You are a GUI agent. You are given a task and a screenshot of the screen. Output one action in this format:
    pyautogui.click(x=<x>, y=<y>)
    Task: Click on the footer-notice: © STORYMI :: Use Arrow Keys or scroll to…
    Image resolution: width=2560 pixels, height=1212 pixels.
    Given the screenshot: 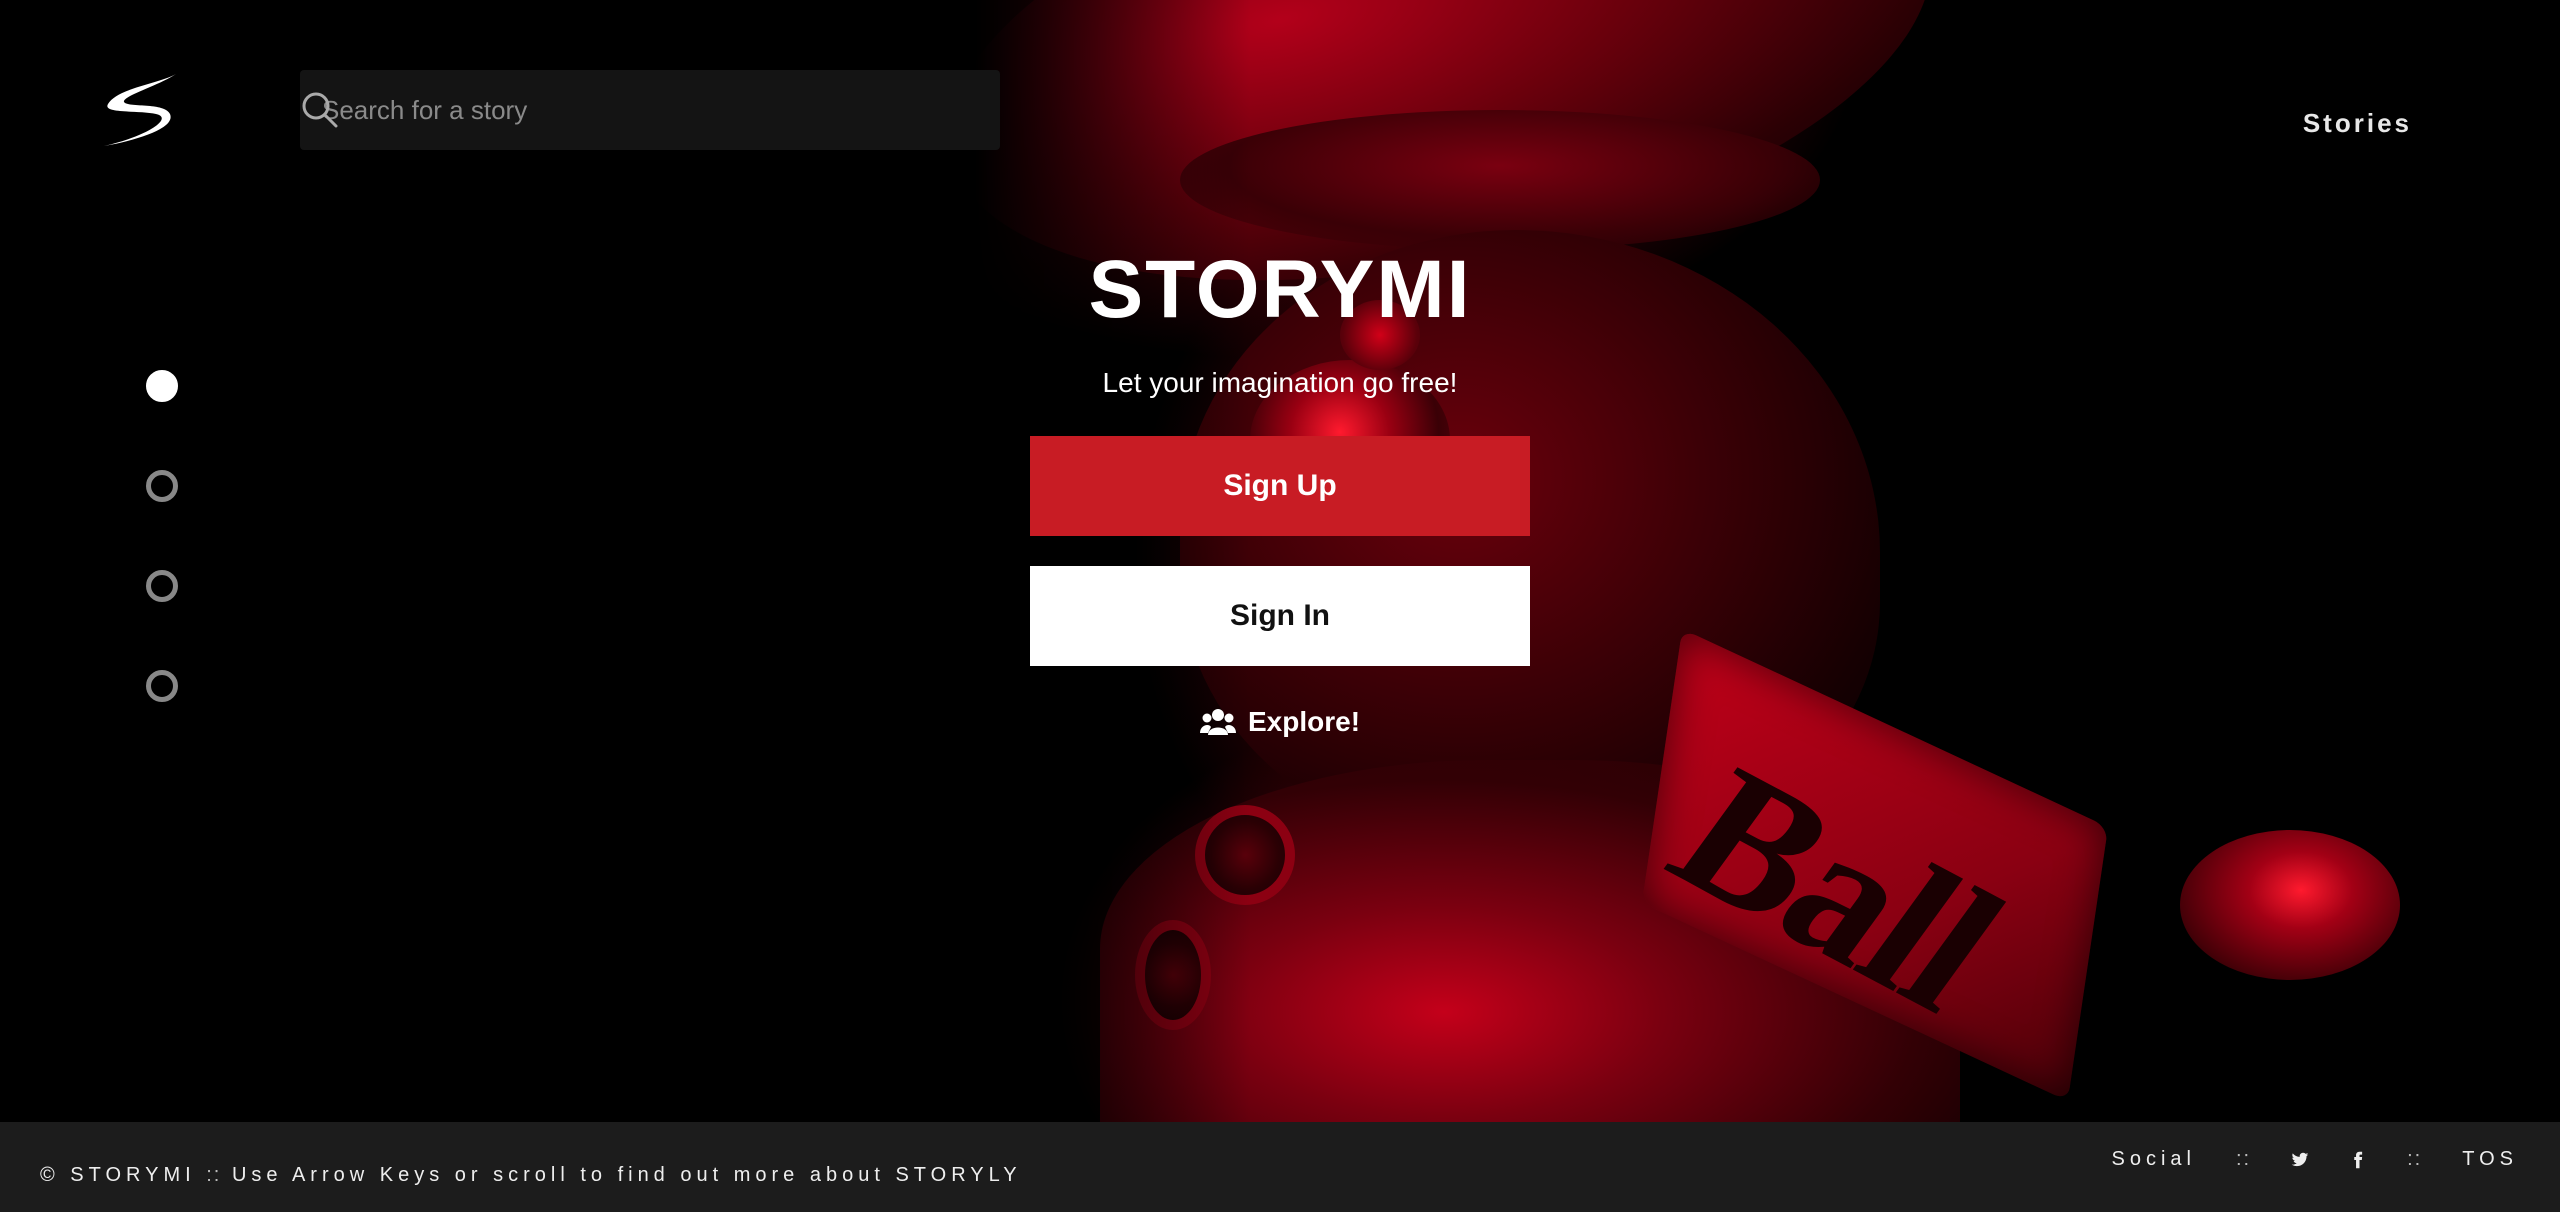 What is the action you would take?
    pyautogui.click(x=531, y=1175)
    